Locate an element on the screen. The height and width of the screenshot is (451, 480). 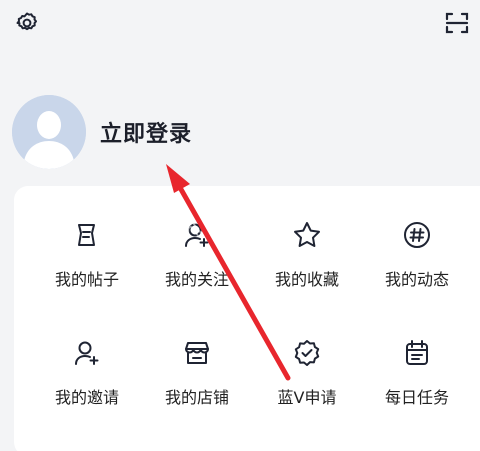
star-icon is located at coordinates (307, 234).